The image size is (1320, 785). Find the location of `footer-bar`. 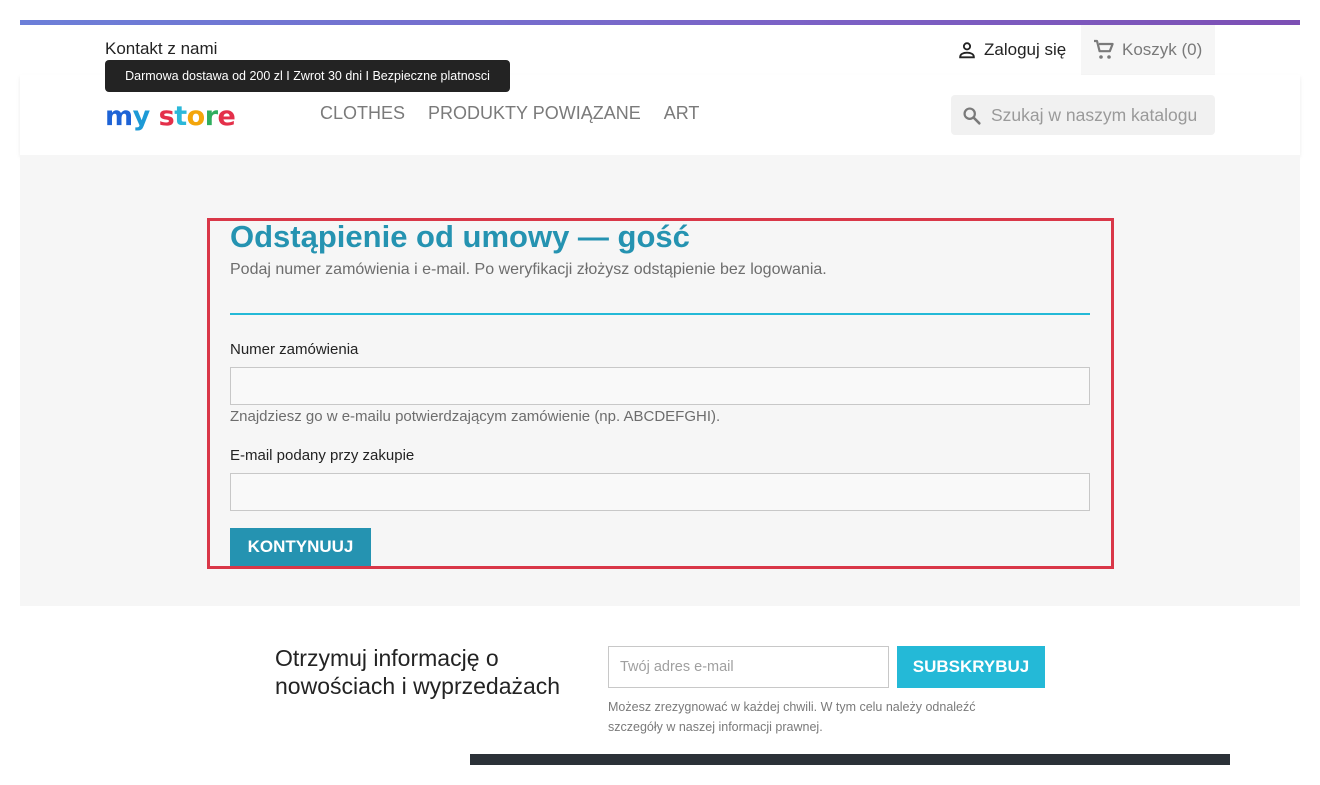

footer-bar is located at coordinates (850, 759).